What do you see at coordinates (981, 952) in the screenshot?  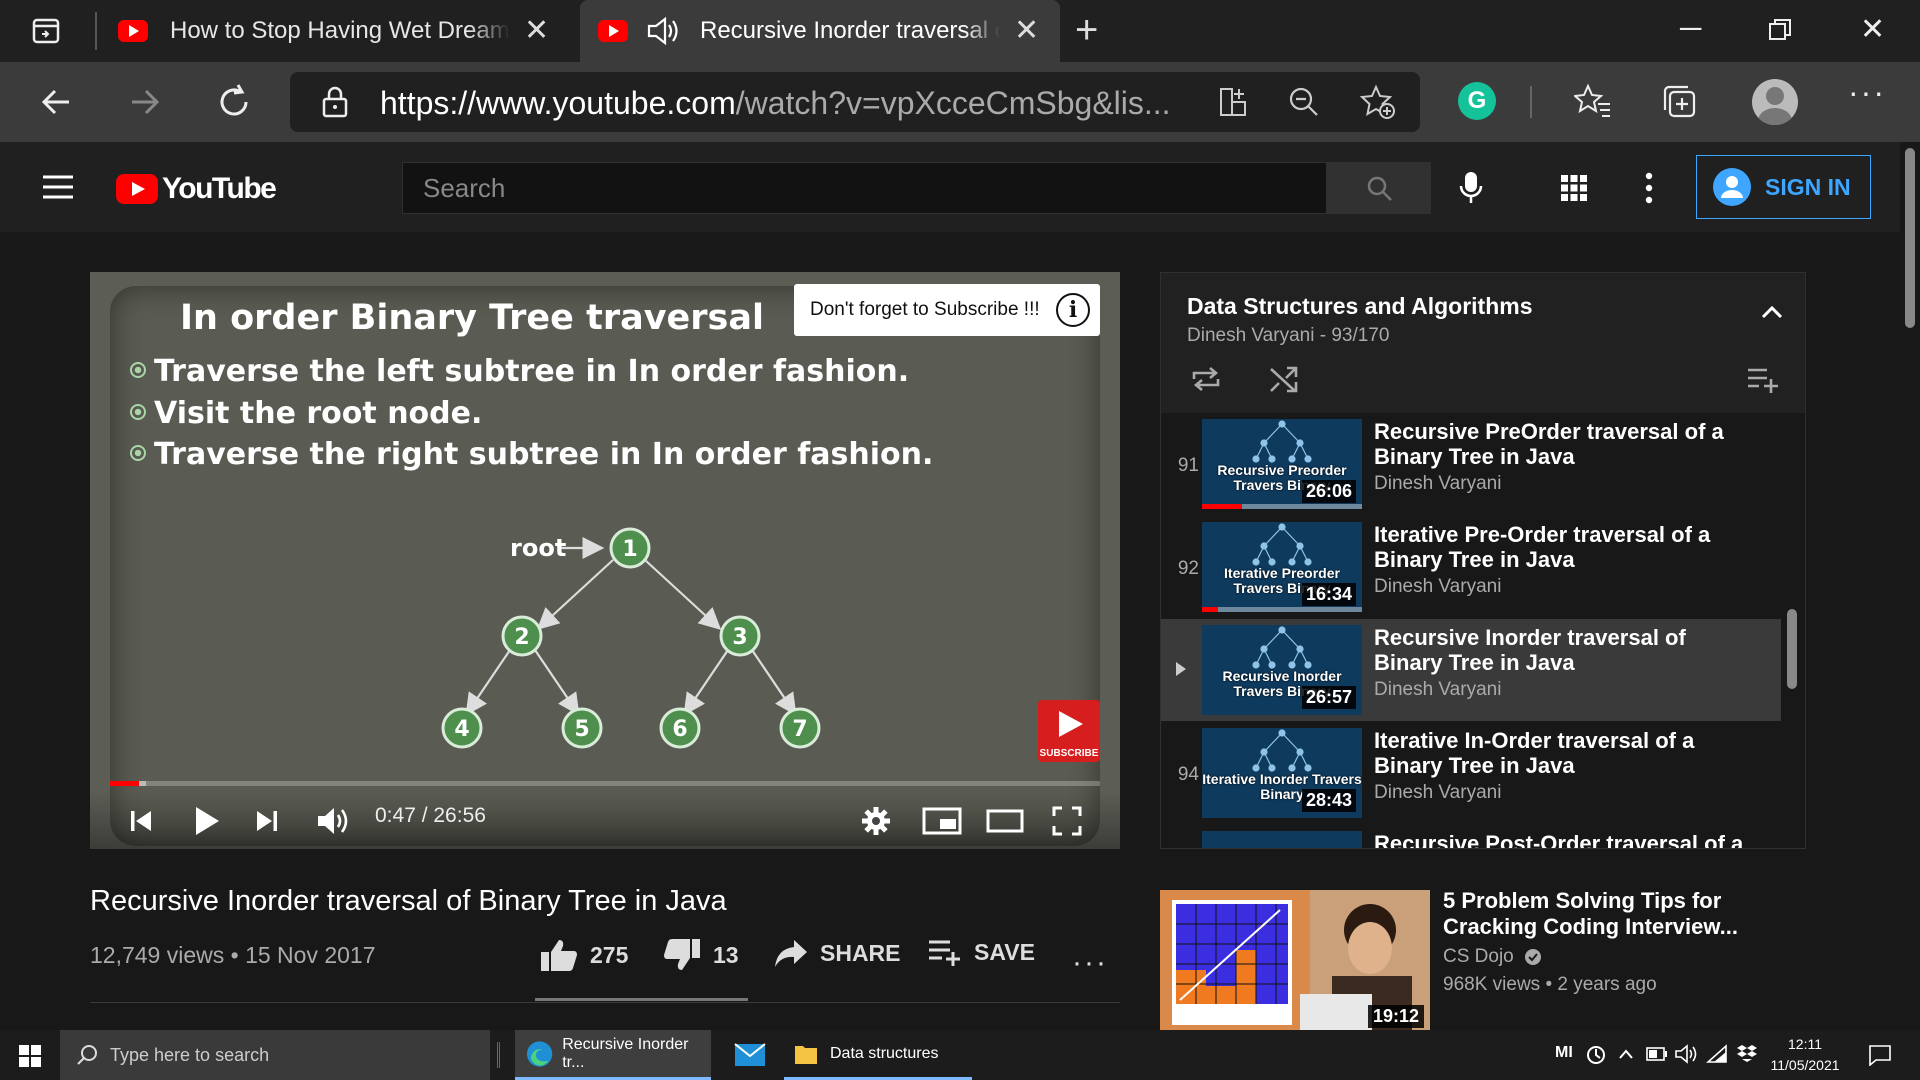 I see `save-button: SAVE` at bounding box center [981, 952].